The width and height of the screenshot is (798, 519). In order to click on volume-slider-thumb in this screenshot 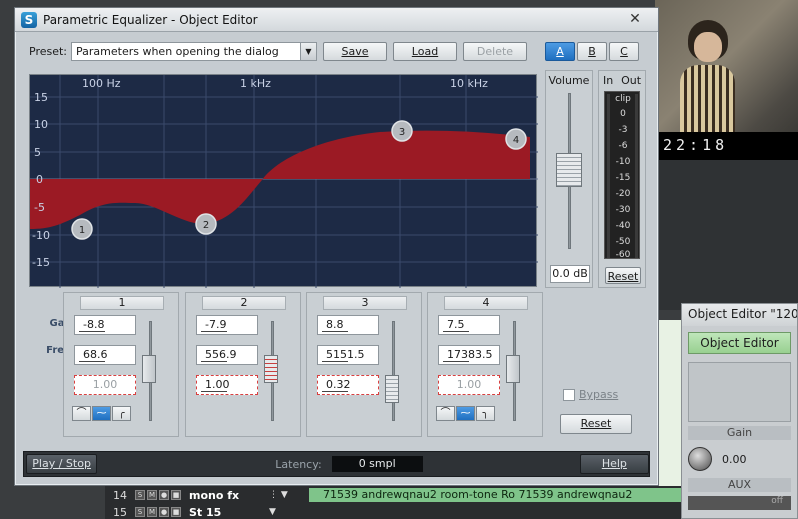, I will do `click(569, 170)`.